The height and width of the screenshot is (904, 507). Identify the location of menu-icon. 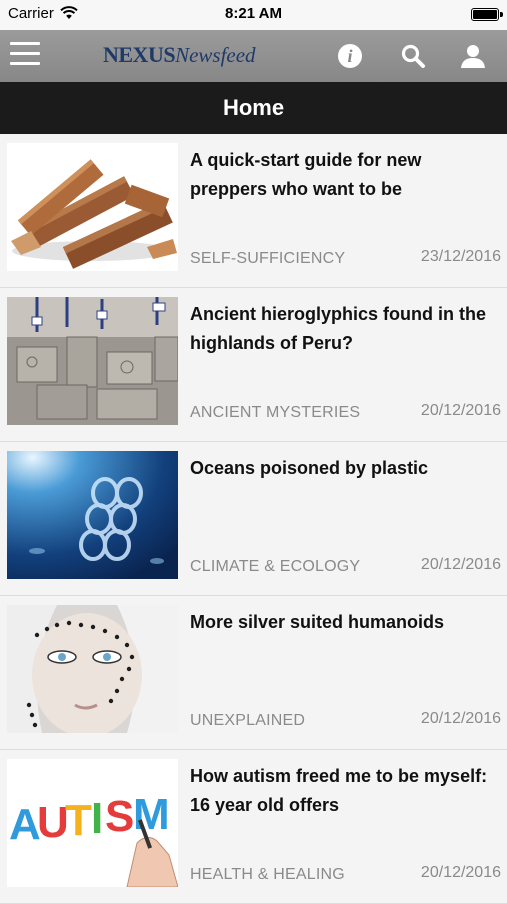
(25, 55).